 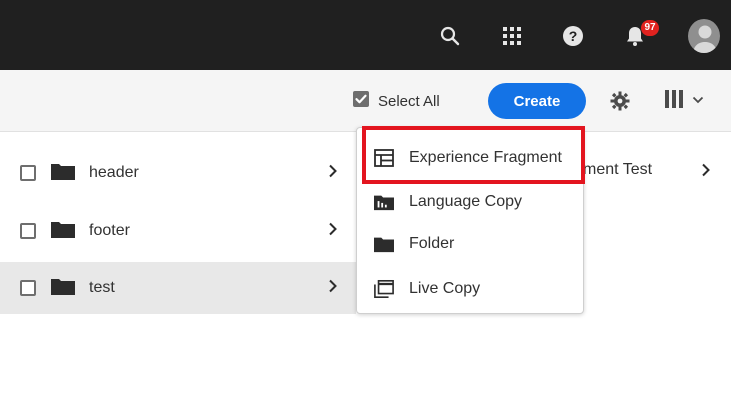 What do you see at coordinates (537, 101) in the screenshot?
I see `create-button: Create` at bounding box center [537, 101].